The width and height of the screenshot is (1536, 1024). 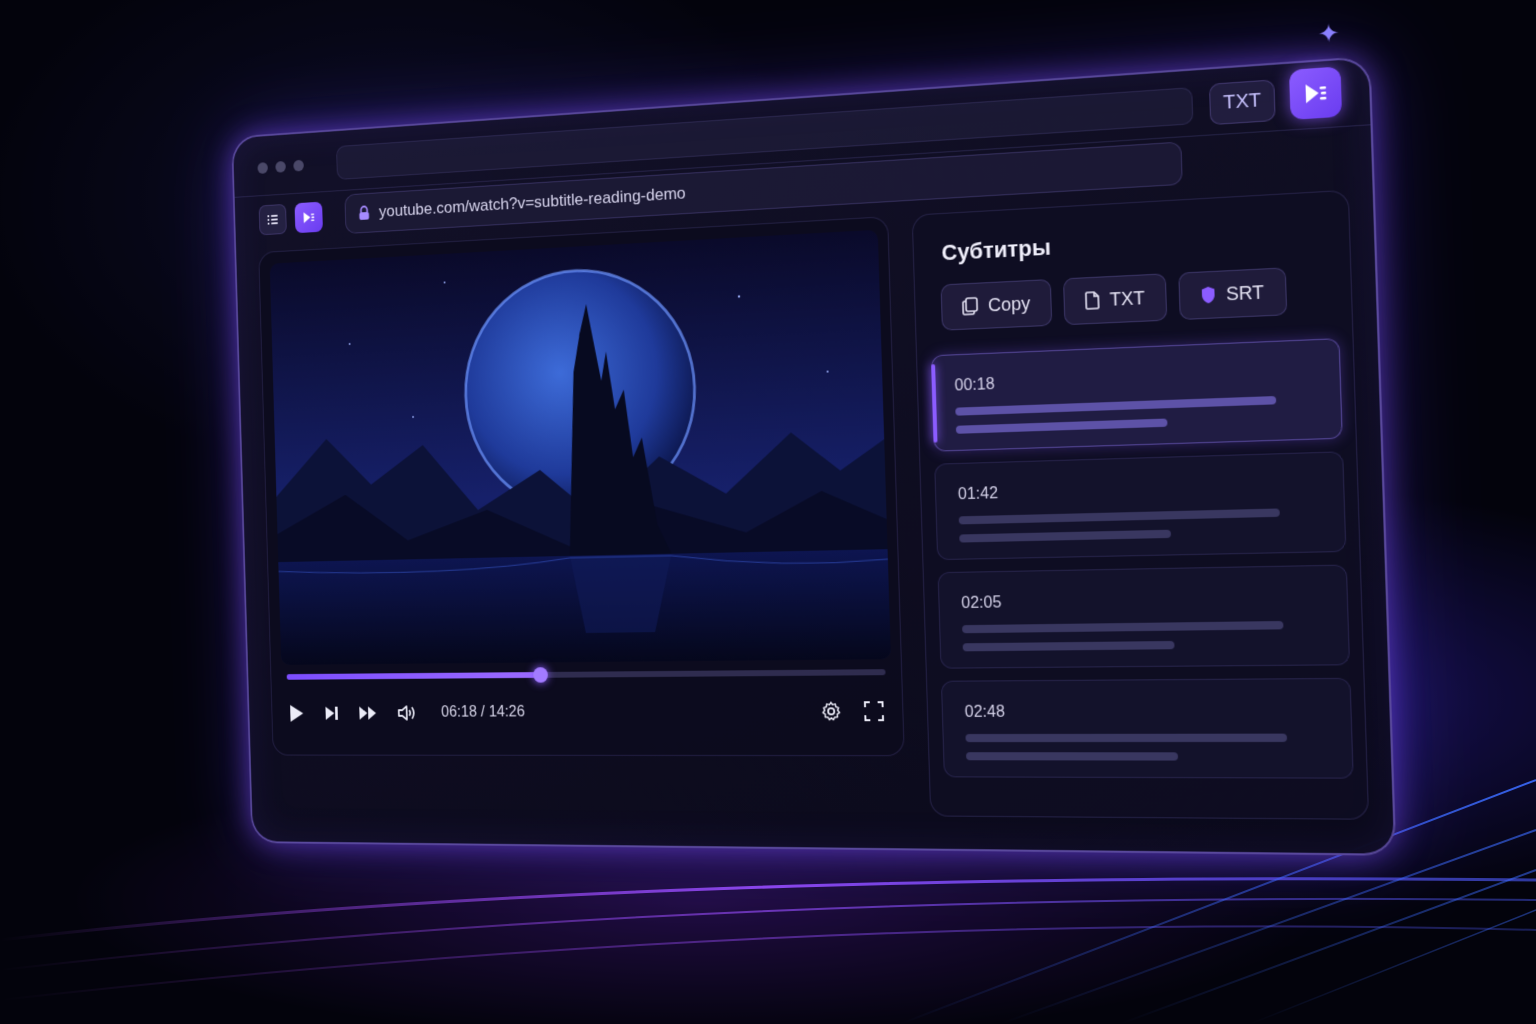 I want to click on txt-download-button: TXT, so click(x=1115, y=299).